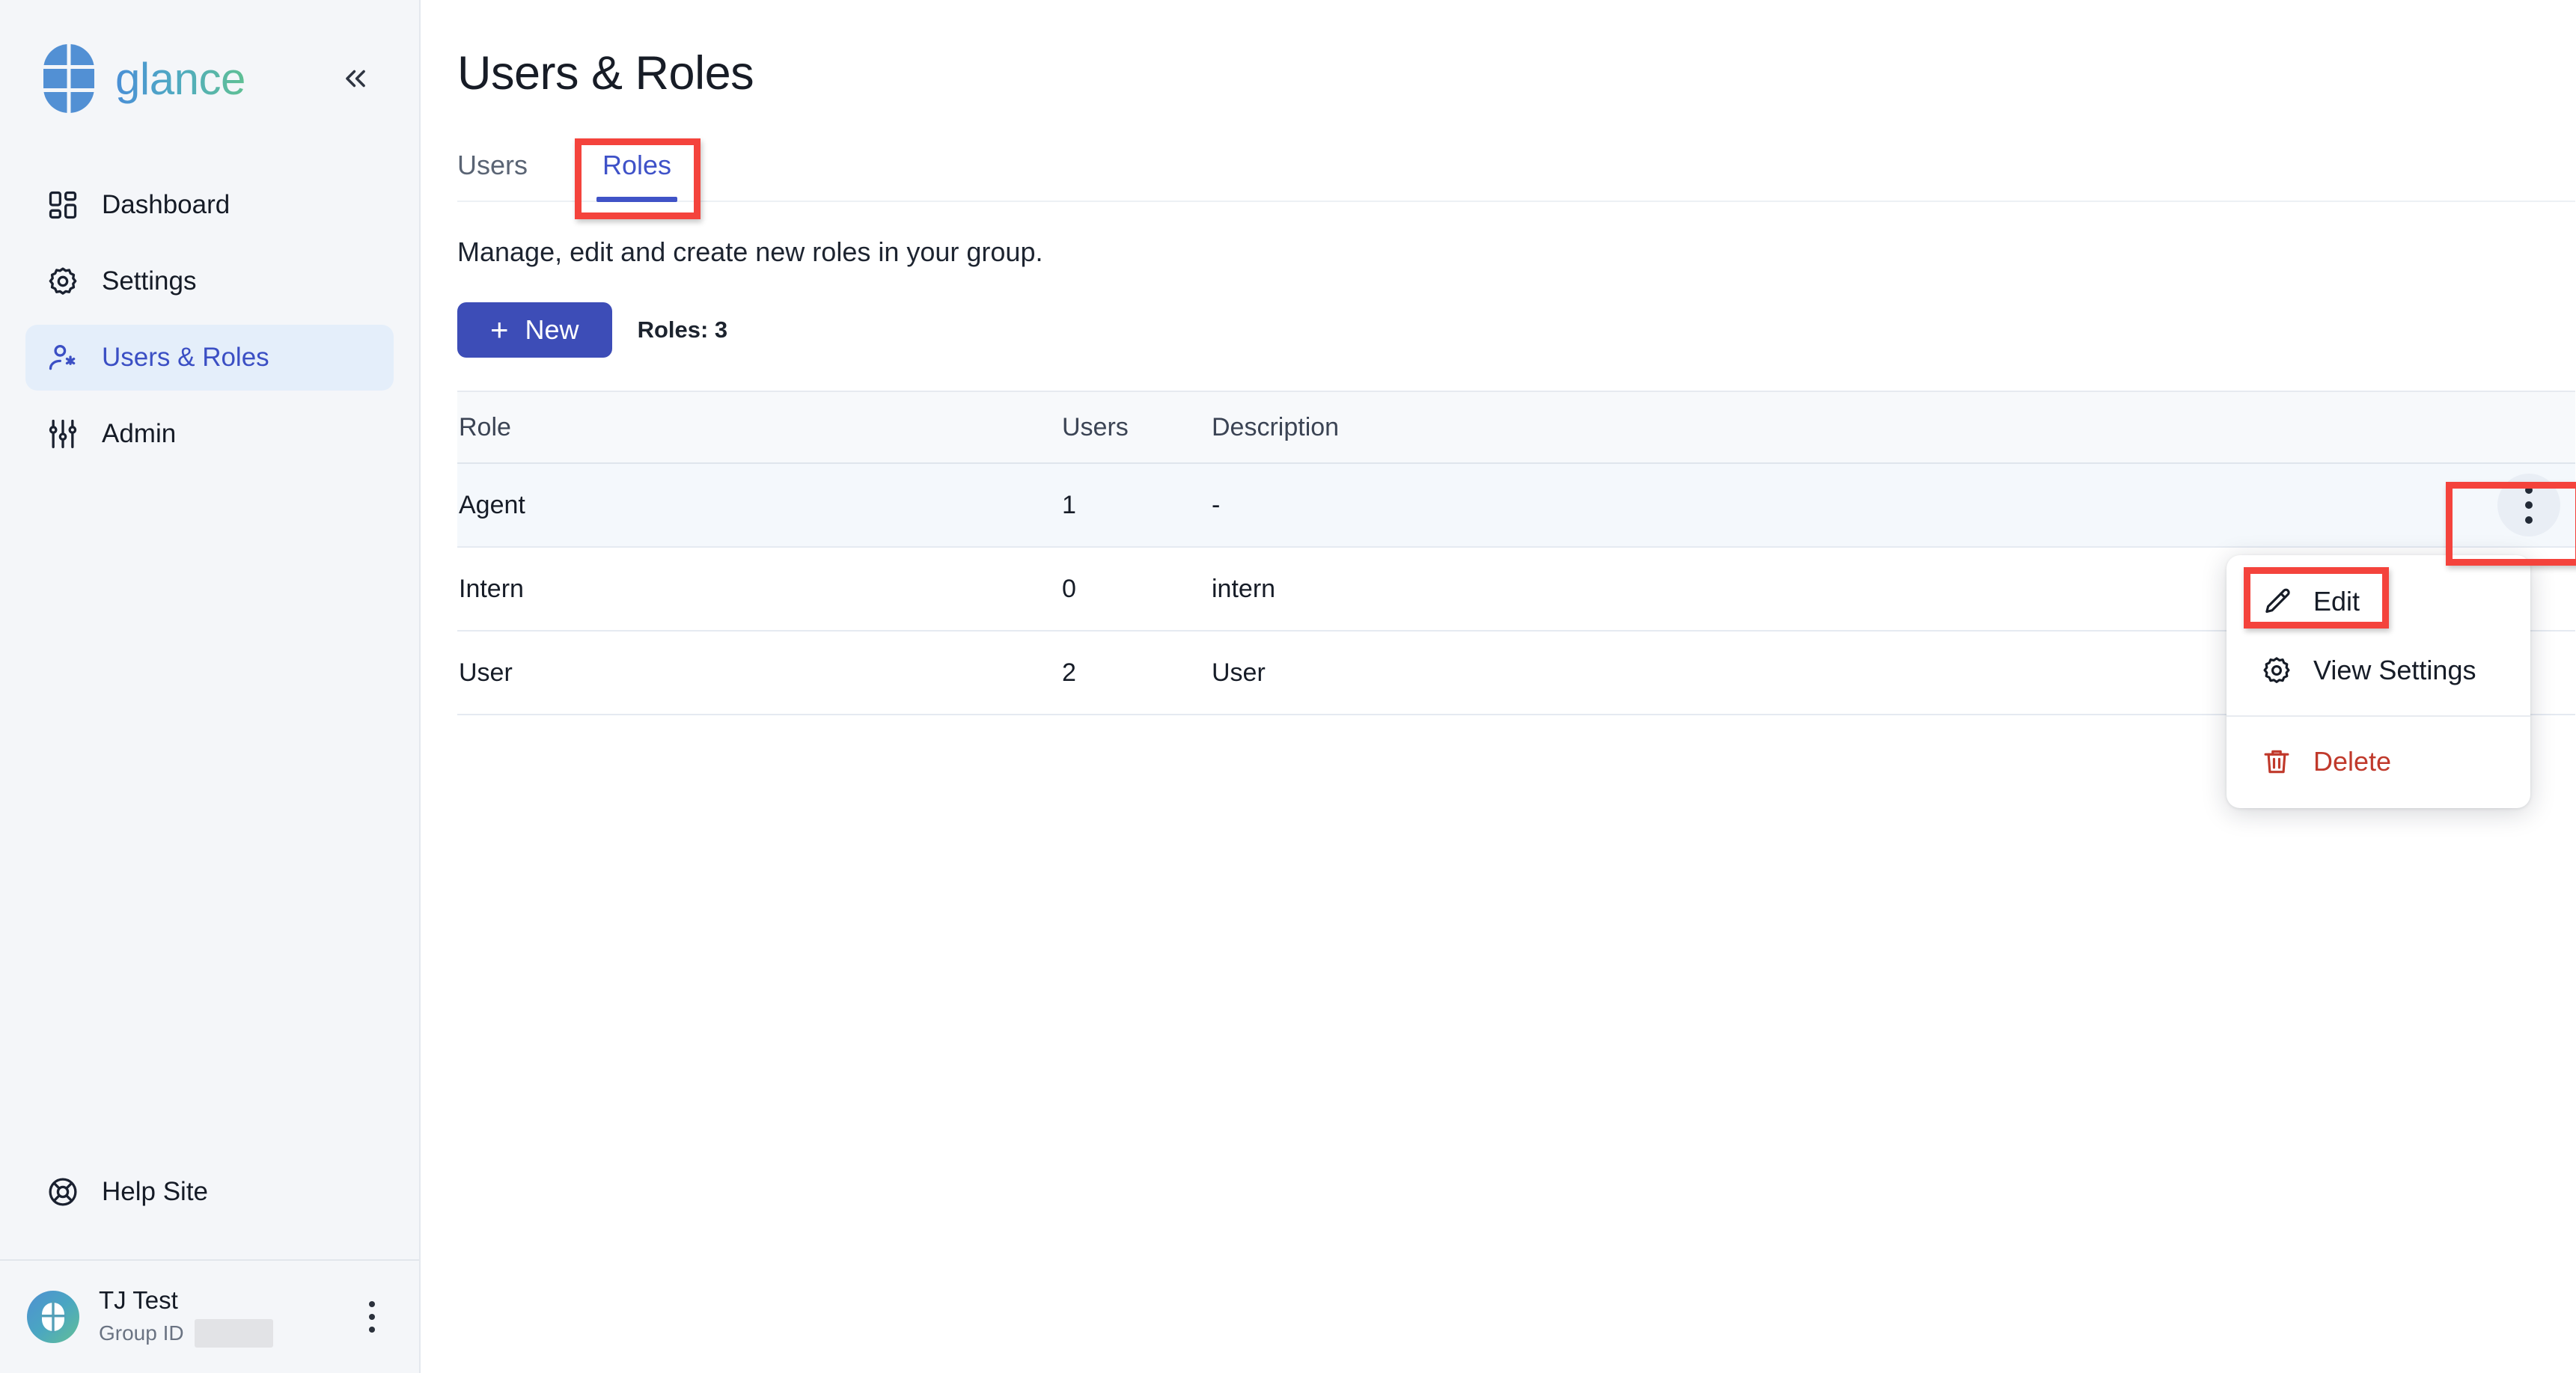 This screenshot has height=1373, width=2576. I want to click on row-more-vertical-icon, so click(2528, 505).